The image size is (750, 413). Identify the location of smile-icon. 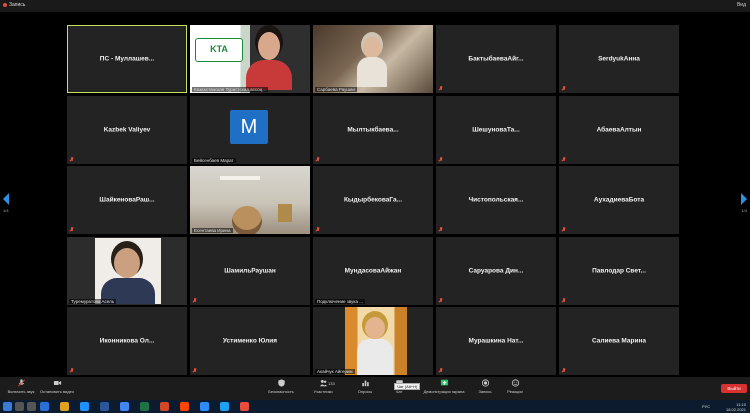
(515, 383).